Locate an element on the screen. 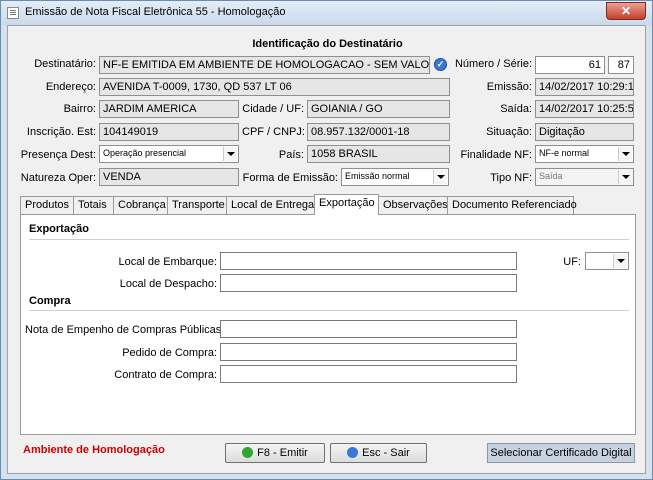  serie-field: 87 is located at coordinates (621, 65).